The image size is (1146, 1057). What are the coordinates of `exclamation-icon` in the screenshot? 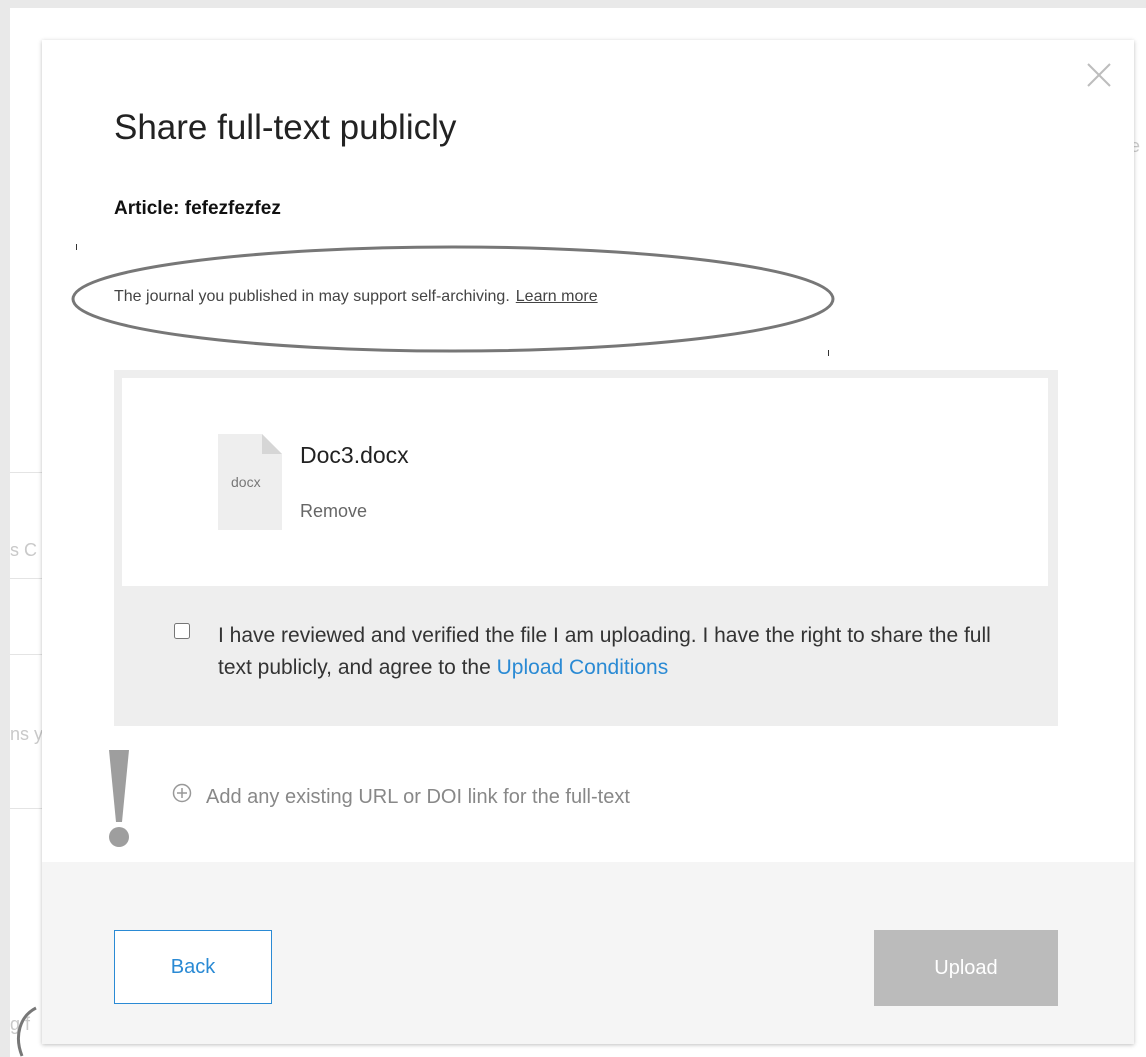 It's located at (119, 802).